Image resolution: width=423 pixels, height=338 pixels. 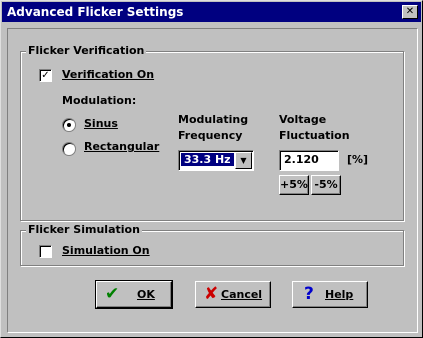 What do you see at coordinates (106, 250) in the screenshot?
I see `simulation-checkbox-label: Simulation On` at bounding box center [106, 250].